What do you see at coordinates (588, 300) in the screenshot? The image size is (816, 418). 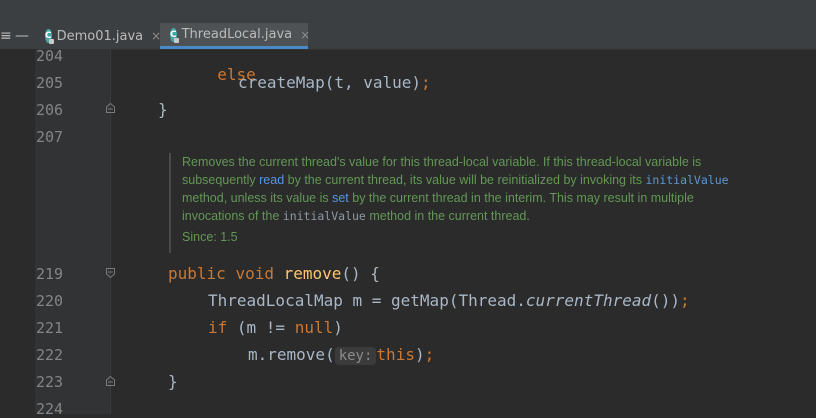 I see `static-method-call: currentThread` at bounding box center [588, 300].